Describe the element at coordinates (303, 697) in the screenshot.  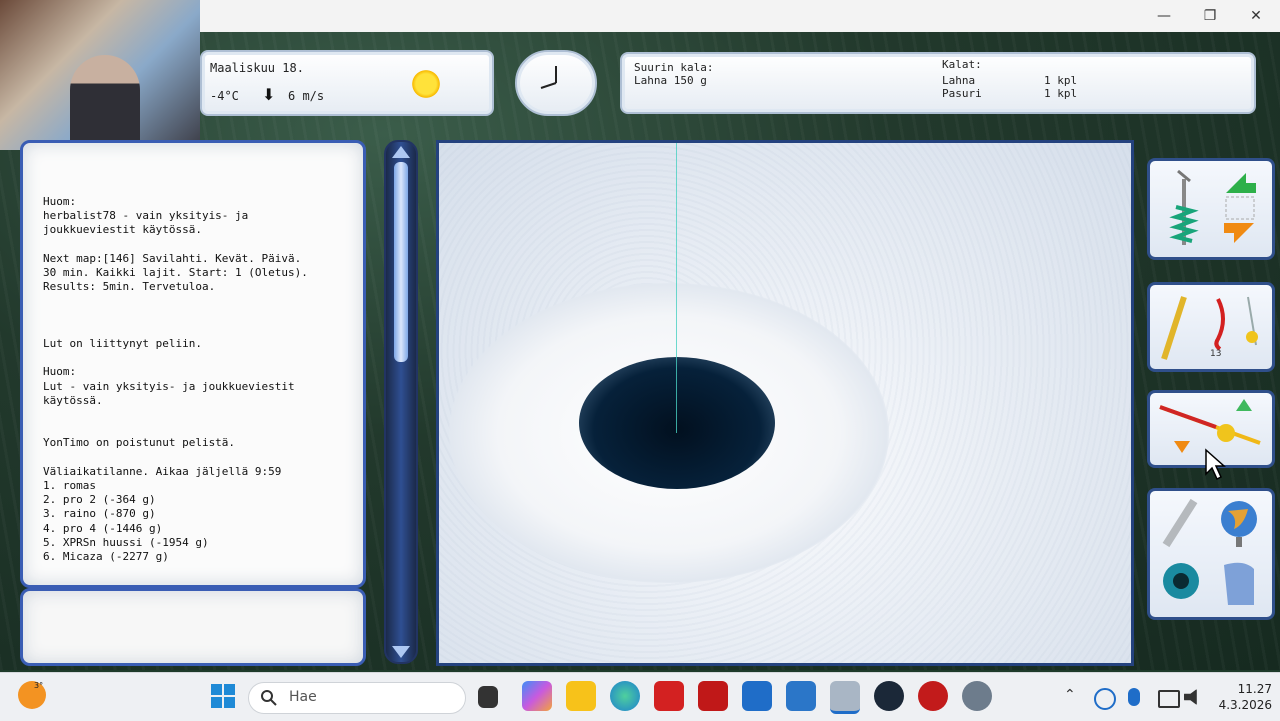
I see `search-placeholder: Hae` at that location.